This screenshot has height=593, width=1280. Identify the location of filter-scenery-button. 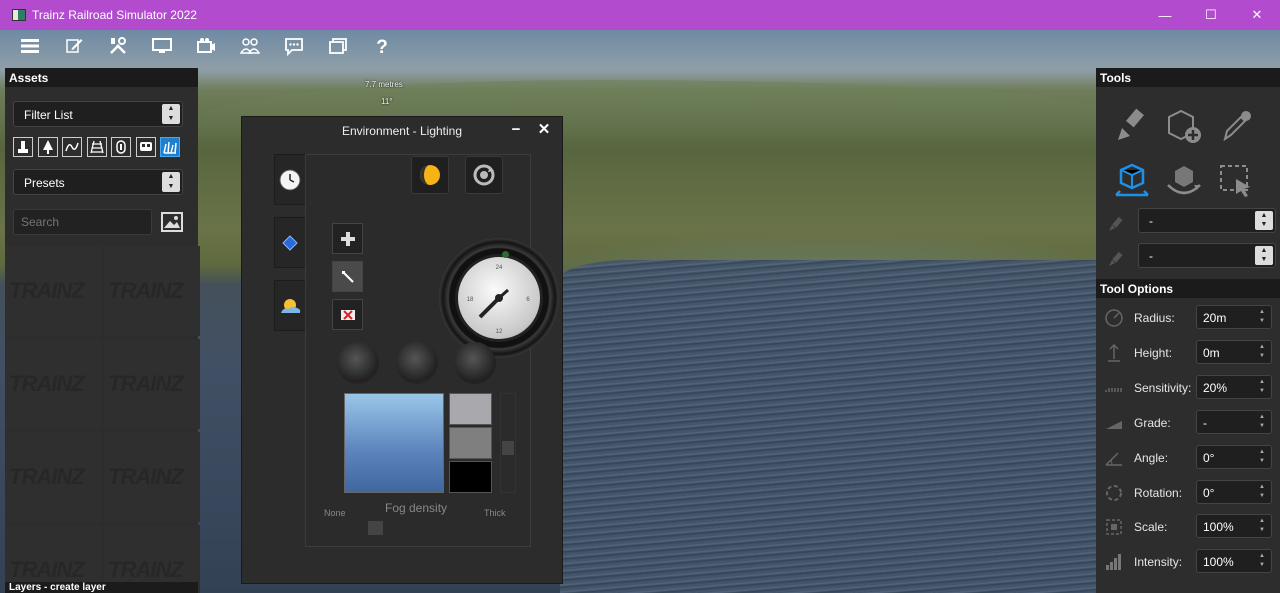
(47, 147).